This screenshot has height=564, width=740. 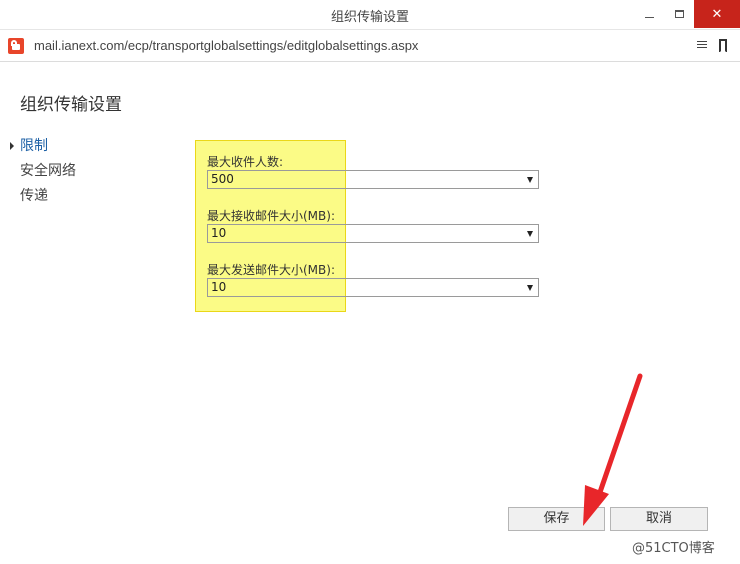 I want to click on page-title: 组织传输设置, so click(x=71, y=105).